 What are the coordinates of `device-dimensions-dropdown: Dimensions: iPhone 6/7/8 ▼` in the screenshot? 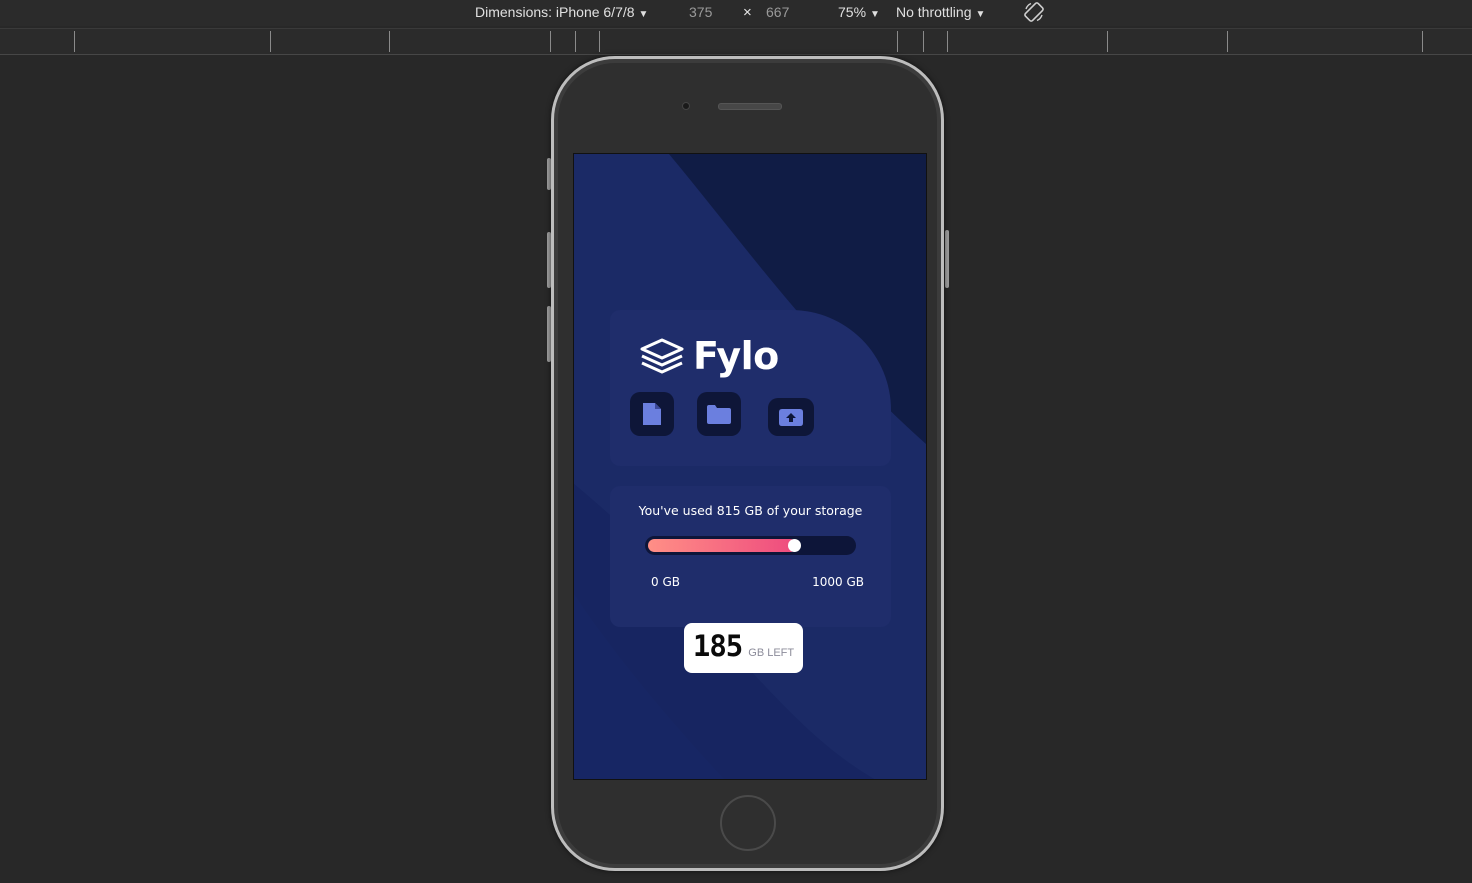 It's located at (561, 12).